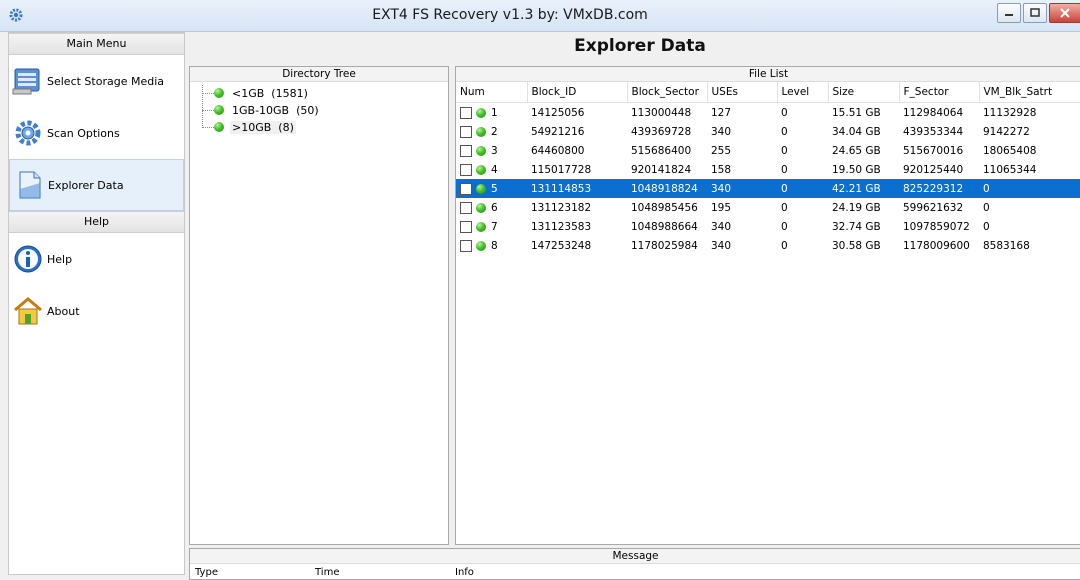  I want to click on table-cell: 11065344, so click(1010, 169).